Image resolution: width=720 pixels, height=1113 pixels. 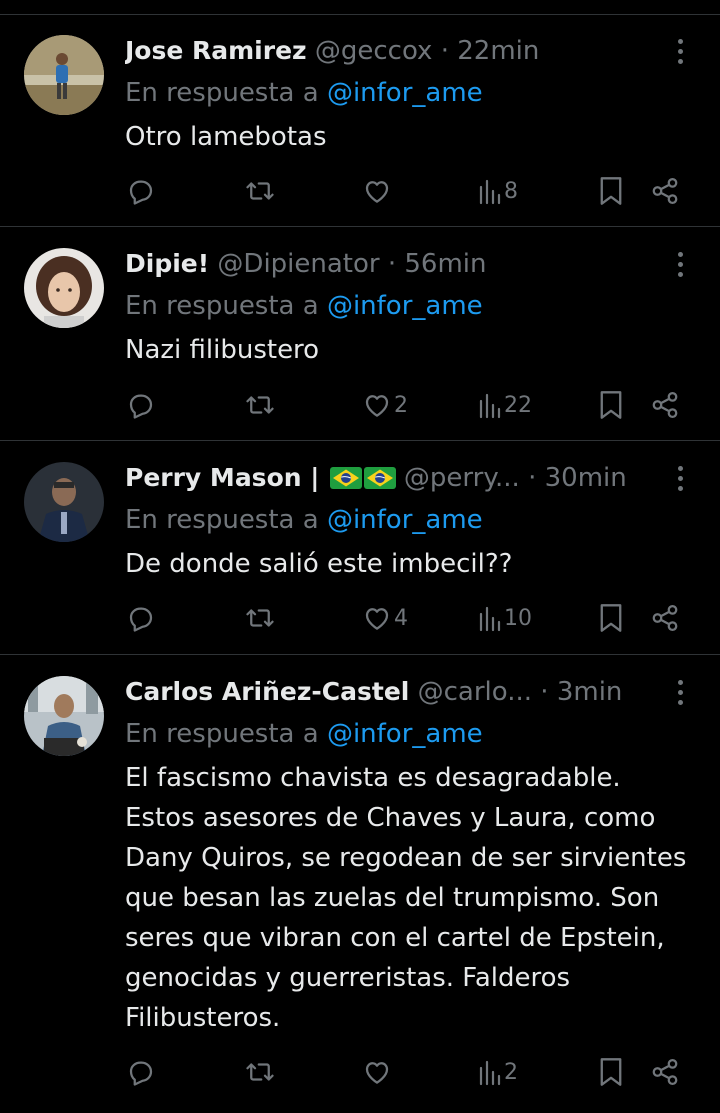 I want to click on timestamp: 30min, so click(x=586, y=478).